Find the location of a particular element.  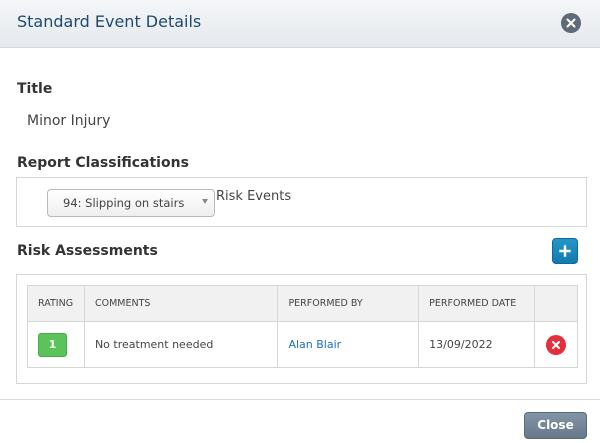

delete-row-button is located at coordinates (556, 344).